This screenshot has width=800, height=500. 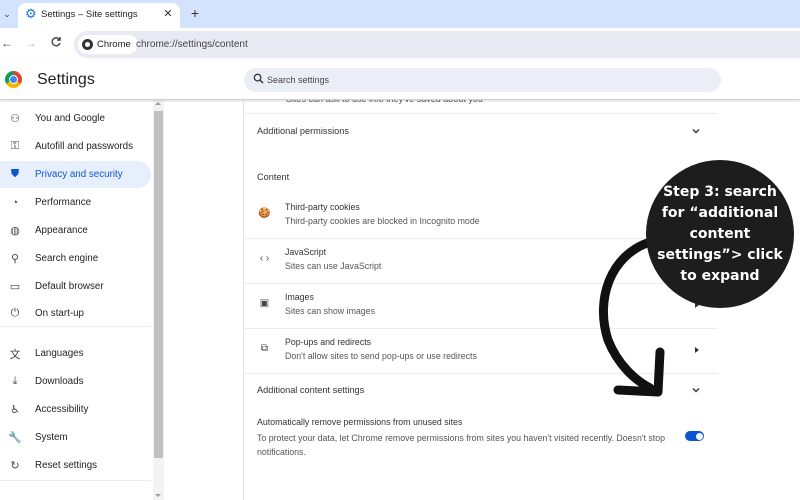 I want to click on open-in-new-icon: ⧉, so click(x=264, y=348).